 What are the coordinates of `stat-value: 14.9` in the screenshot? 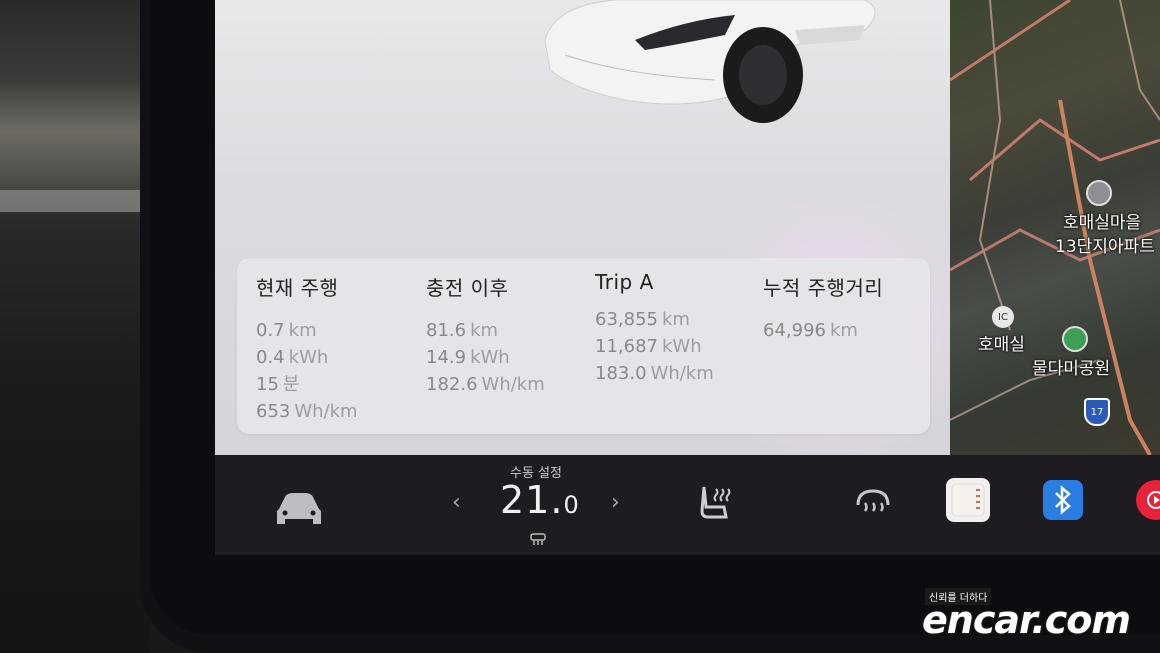 It's located at (446, 357).